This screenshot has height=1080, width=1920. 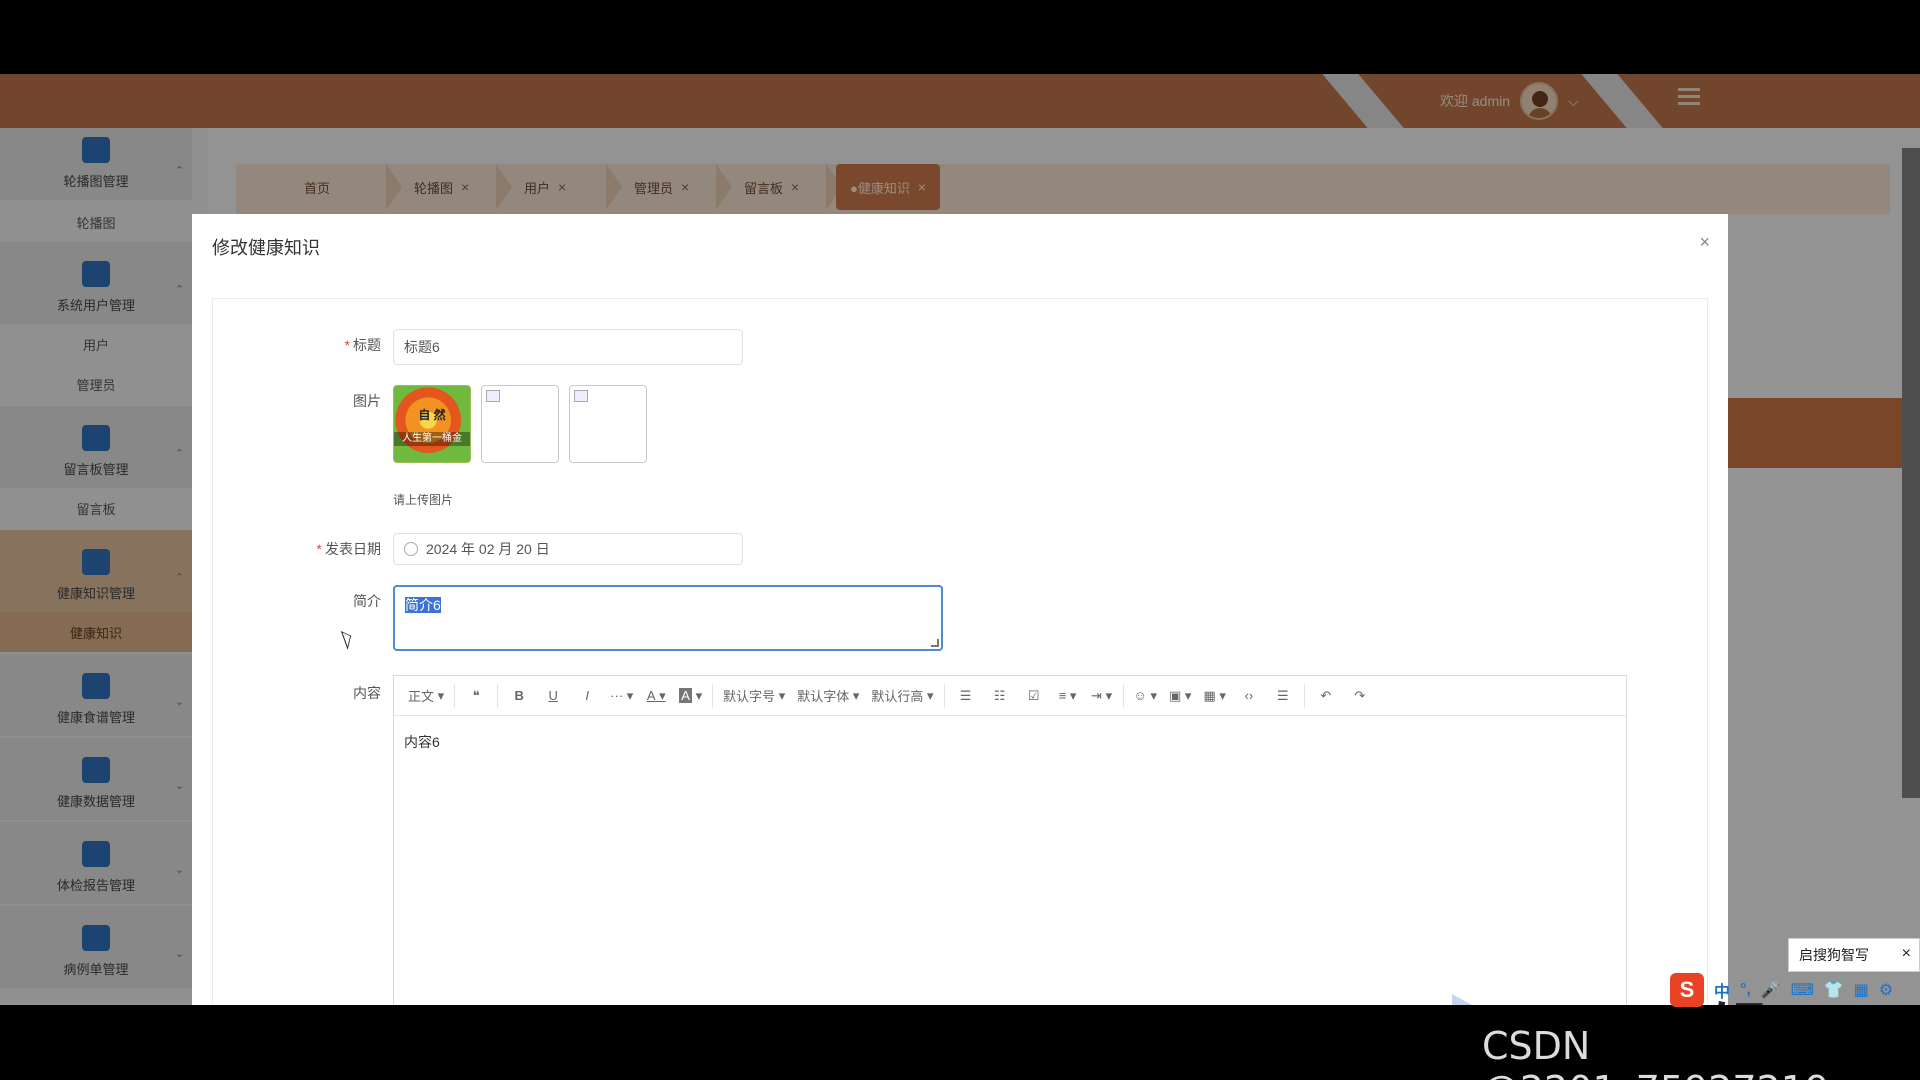 I want to click on dialog-title: 修改健康知识, so click(x=266, y=248).